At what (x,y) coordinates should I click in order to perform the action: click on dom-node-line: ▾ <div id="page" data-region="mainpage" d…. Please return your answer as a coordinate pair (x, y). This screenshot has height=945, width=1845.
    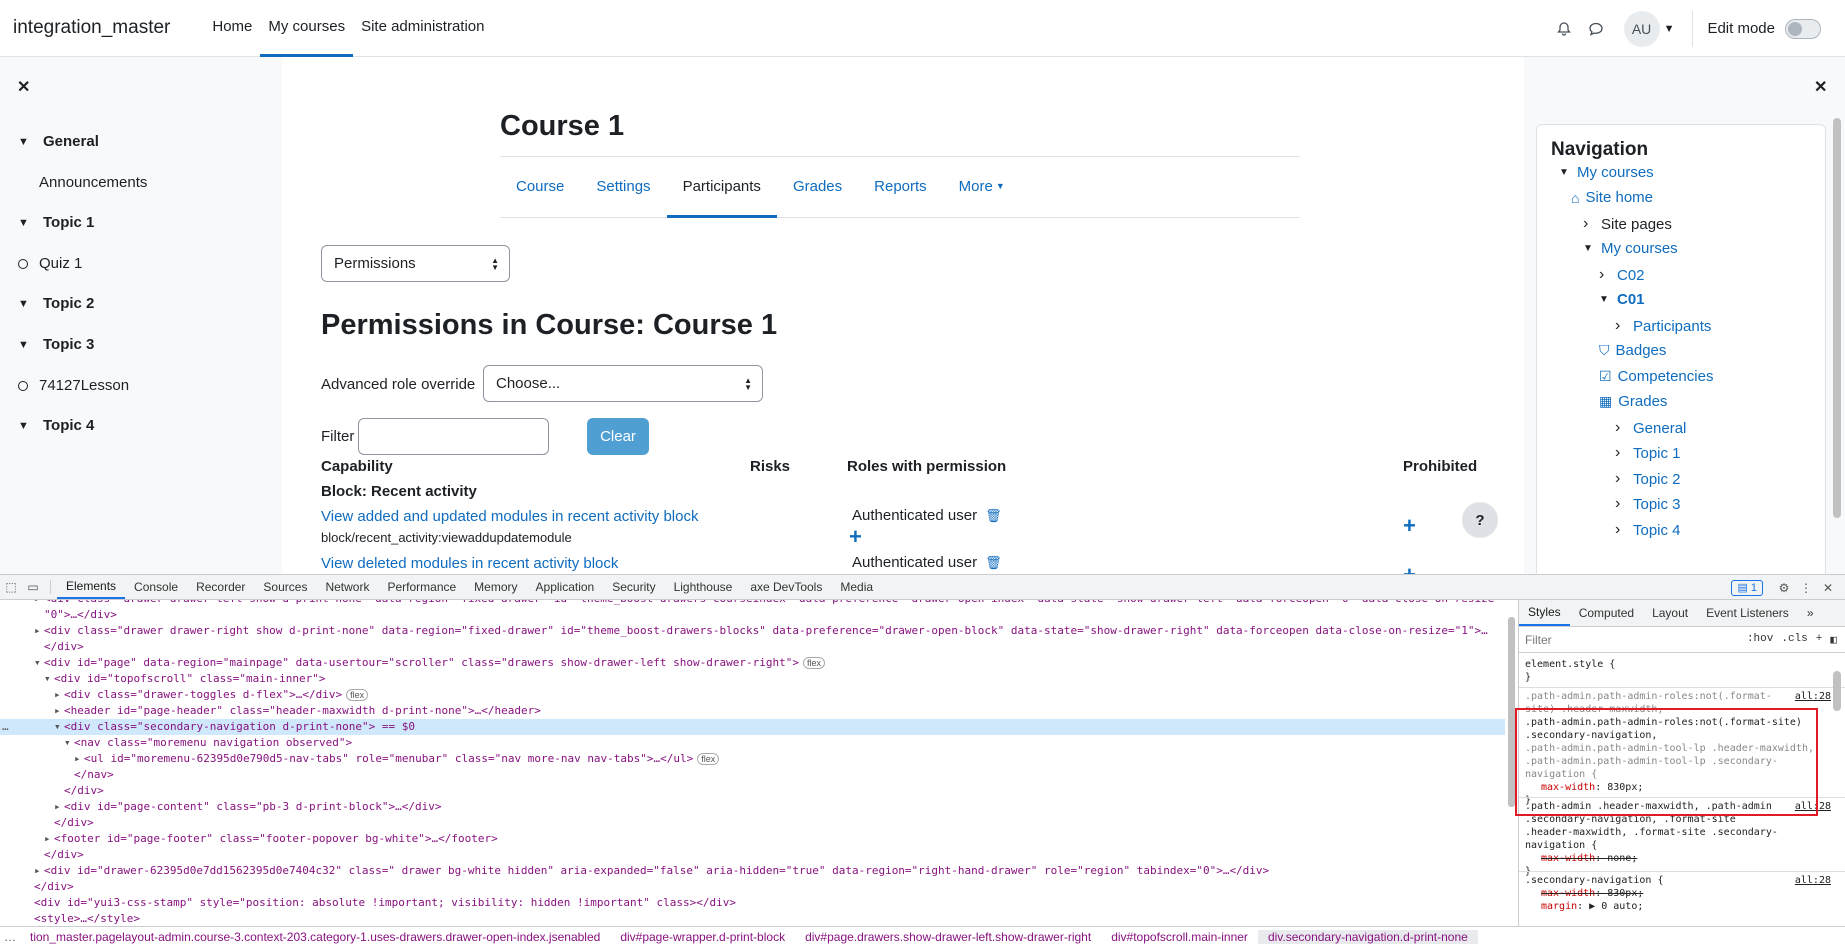
    Looking at the image, I should click on (752, 663).